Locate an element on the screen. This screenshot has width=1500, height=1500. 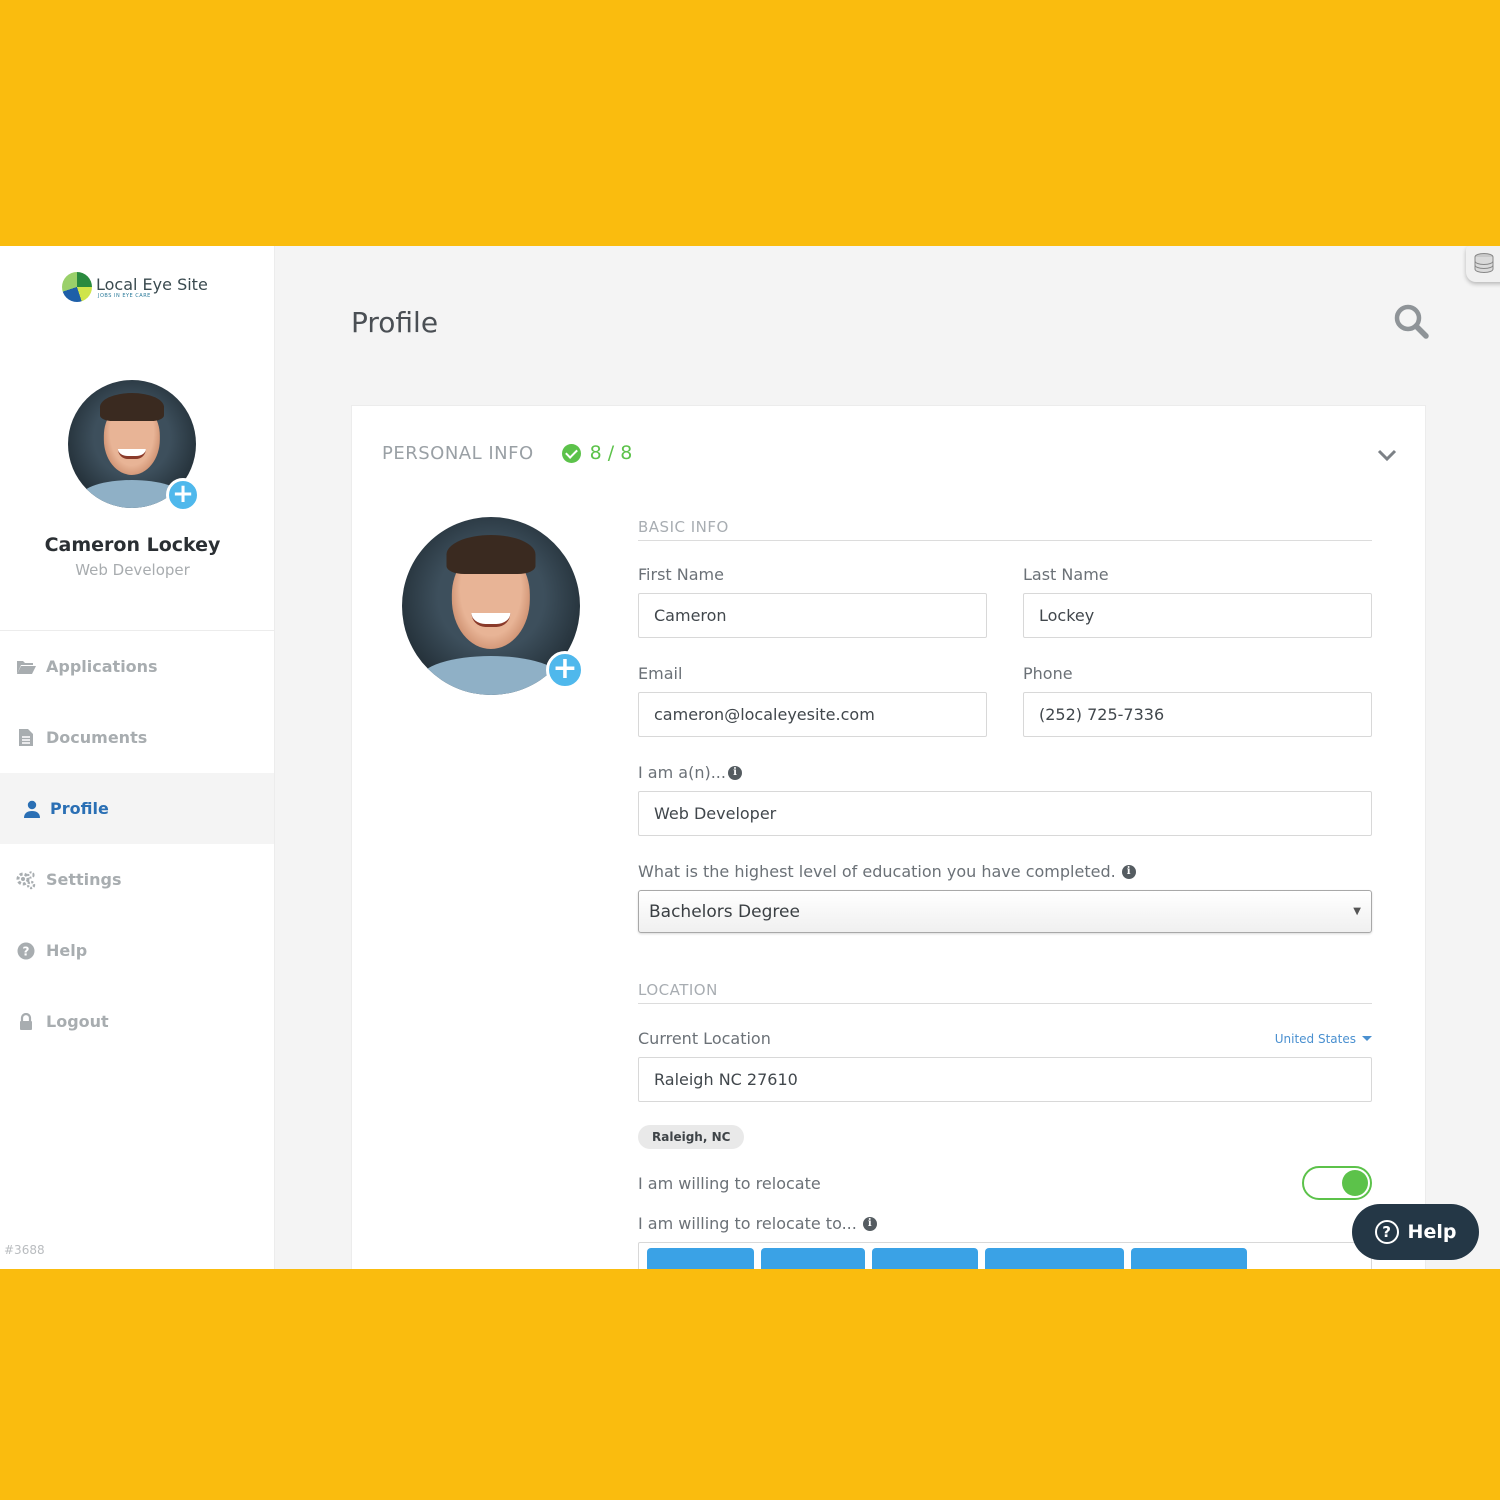
country-selector: United States is located at coordinates (1323, 1039).